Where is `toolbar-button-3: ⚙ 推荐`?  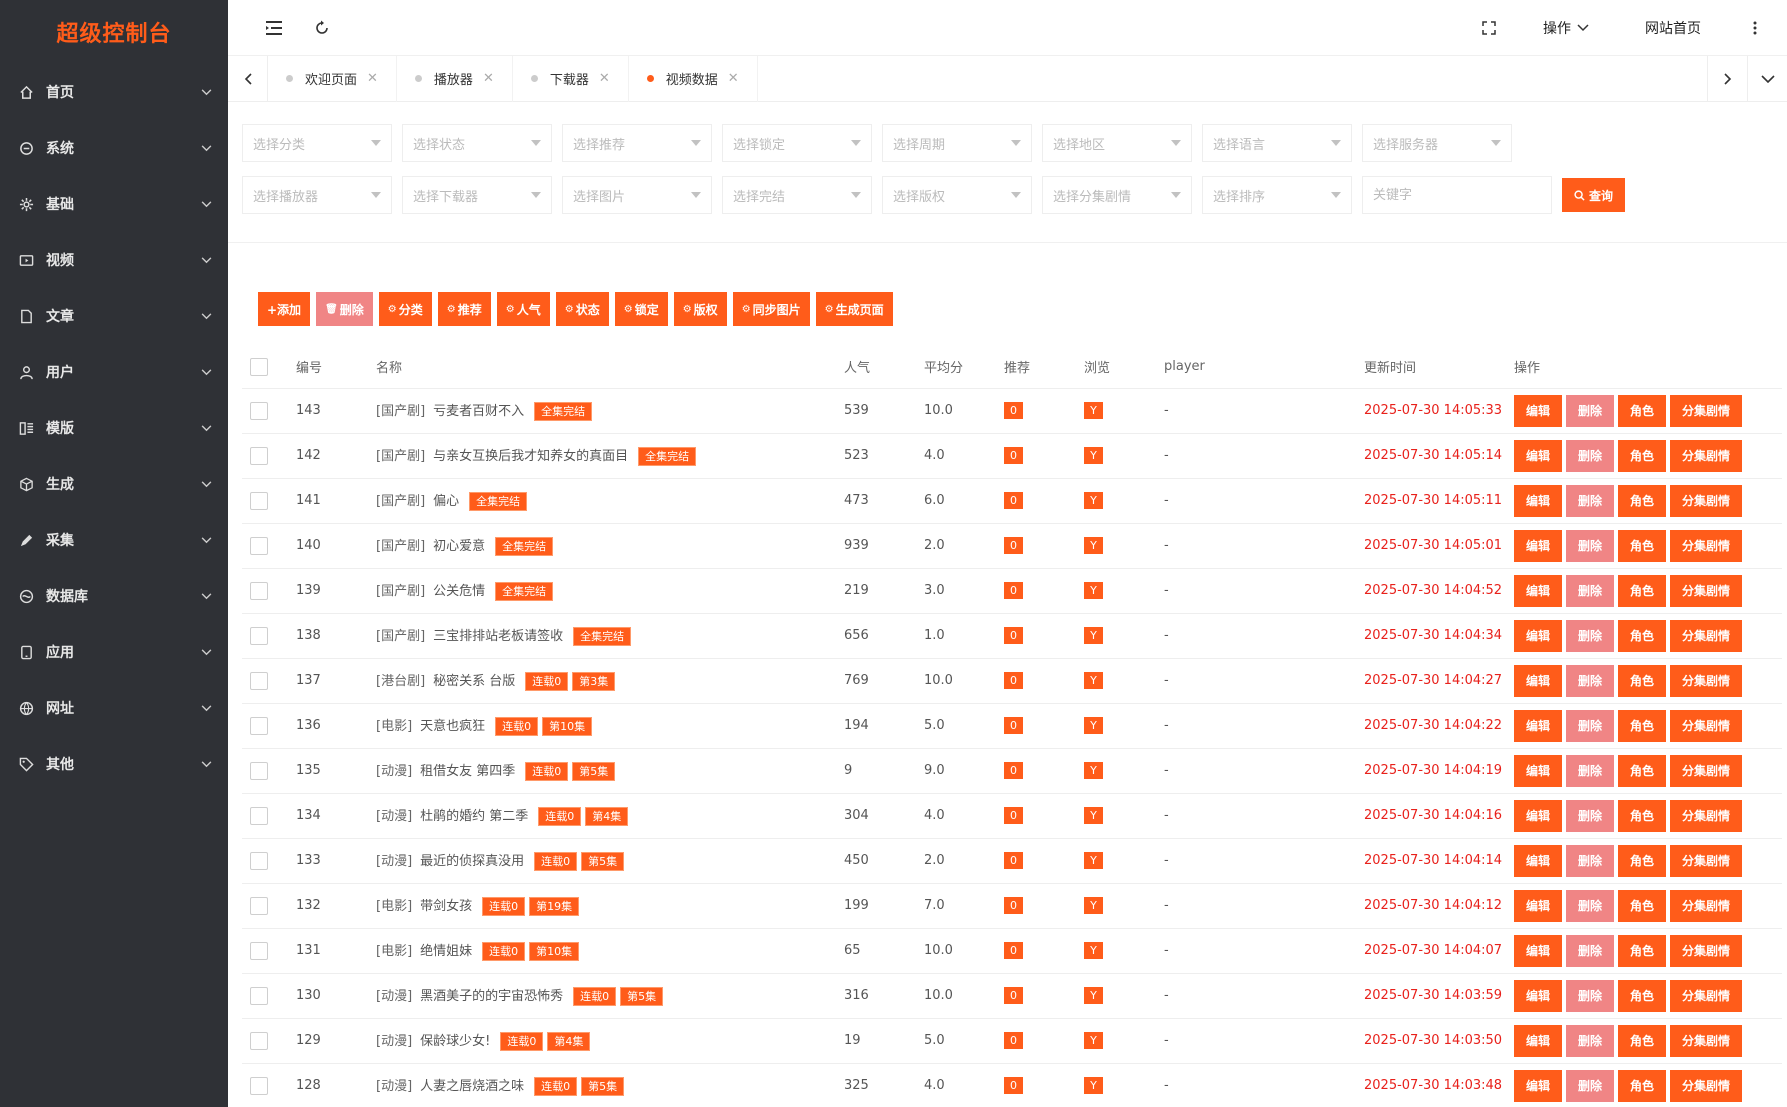
toolbar-button-3: ⚙ 推荐 is located at coordinates (464, 309).